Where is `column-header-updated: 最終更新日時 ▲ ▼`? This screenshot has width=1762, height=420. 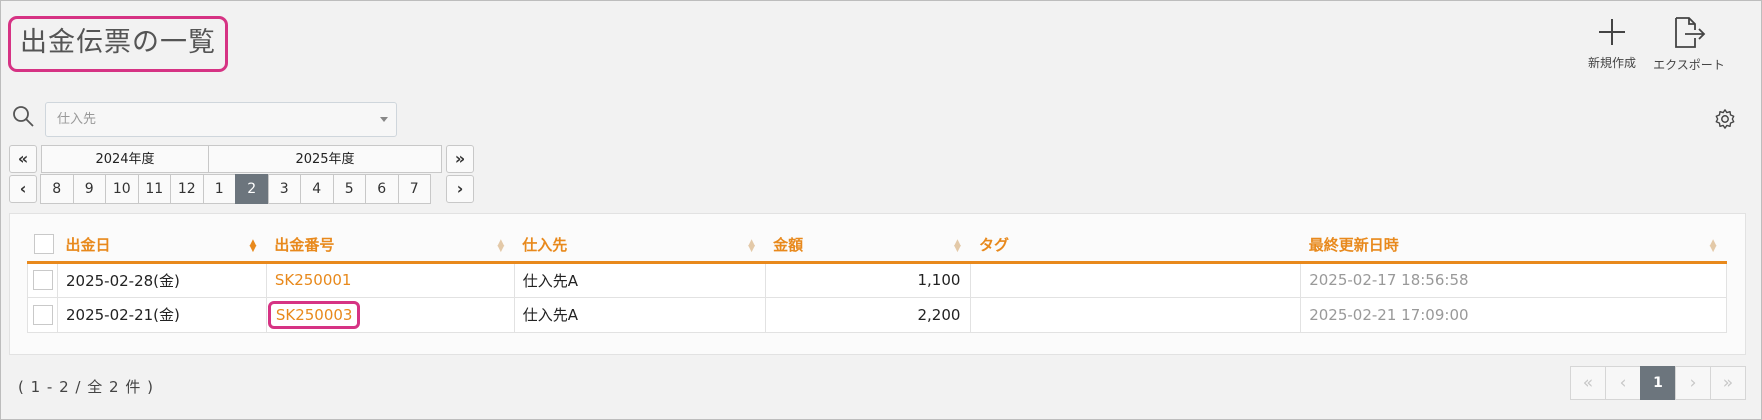
column-header-updated: 最終更新日時 ▲ ▼ is located at coordinates (1513, 246).